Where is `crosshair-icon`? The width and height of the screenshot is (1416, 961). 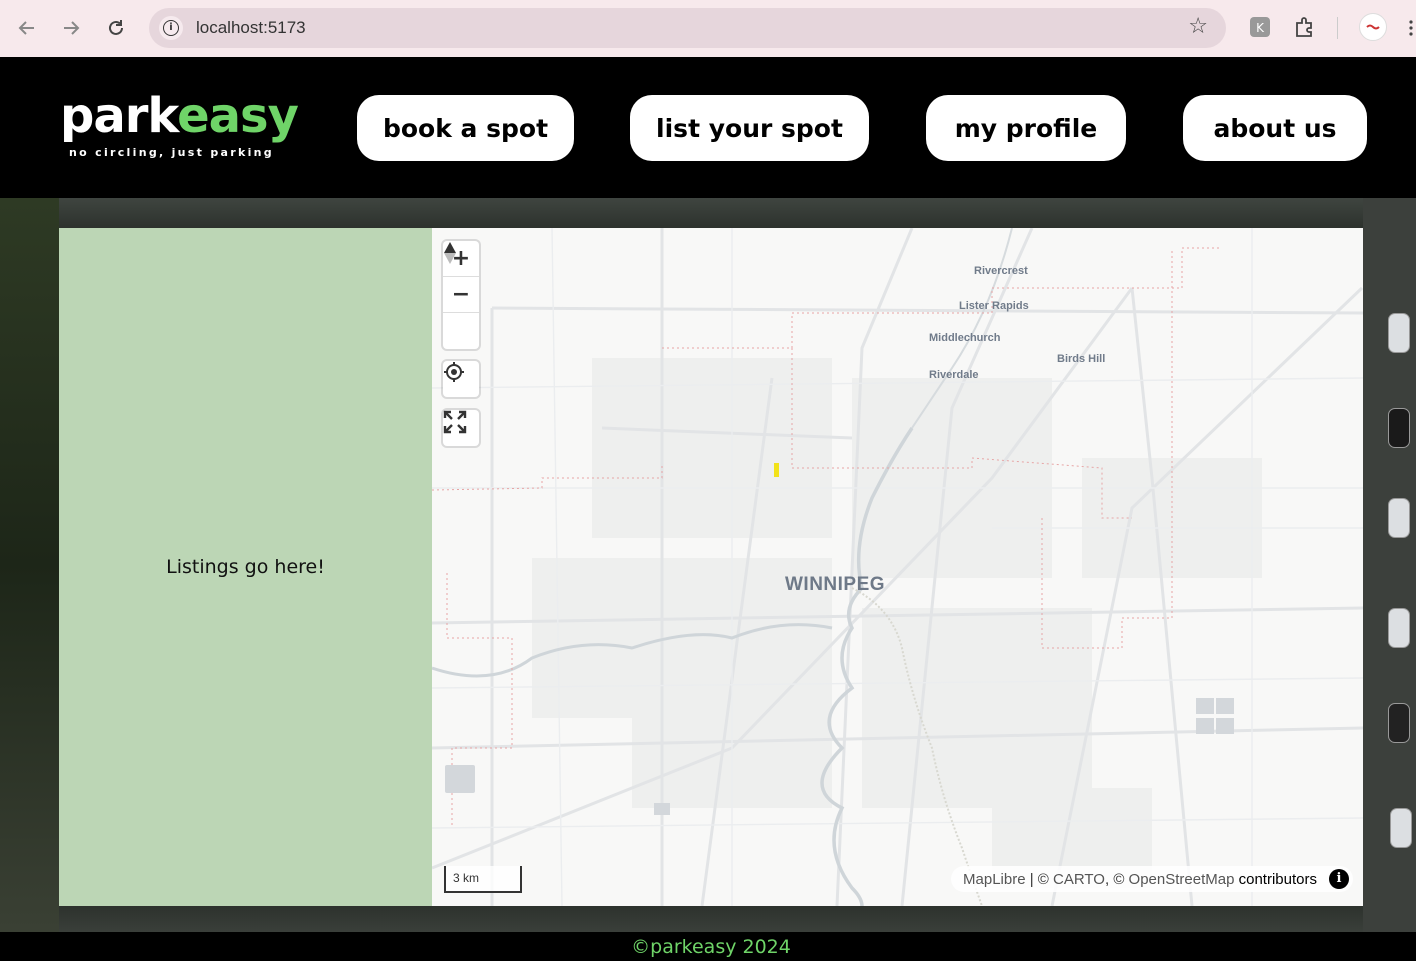 crosshair-icon is located at coordinates (454, 372).